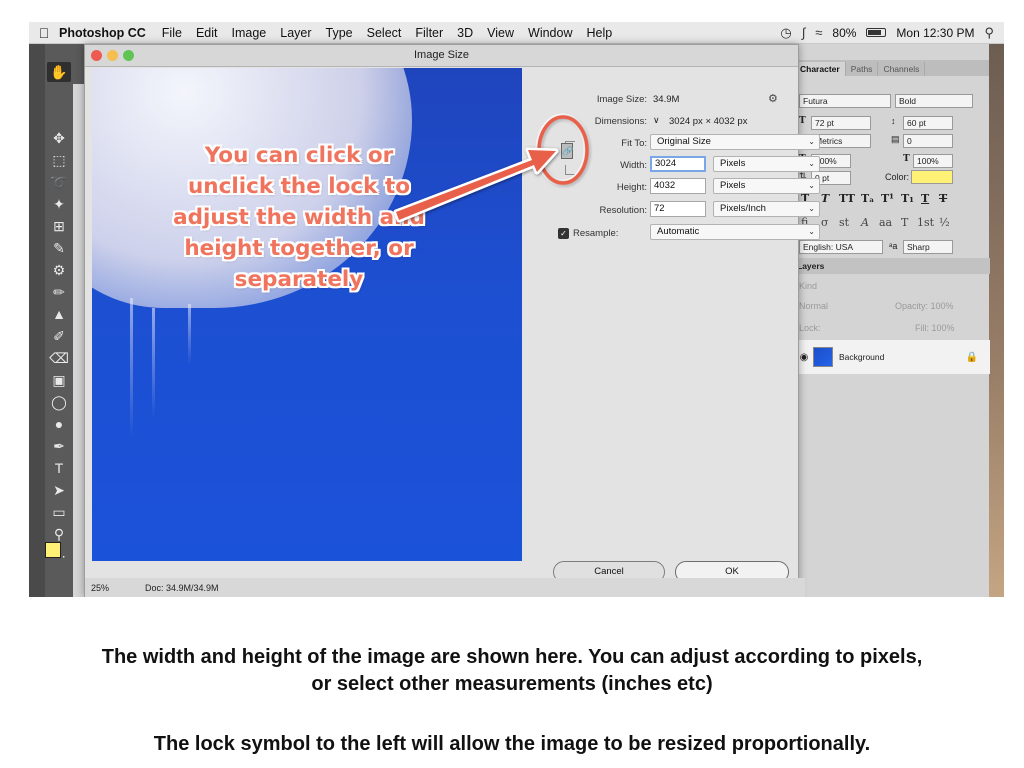  Describe the element at coordinates (600, 33) in the screenshot. I see `menu-help: Help` at that location.